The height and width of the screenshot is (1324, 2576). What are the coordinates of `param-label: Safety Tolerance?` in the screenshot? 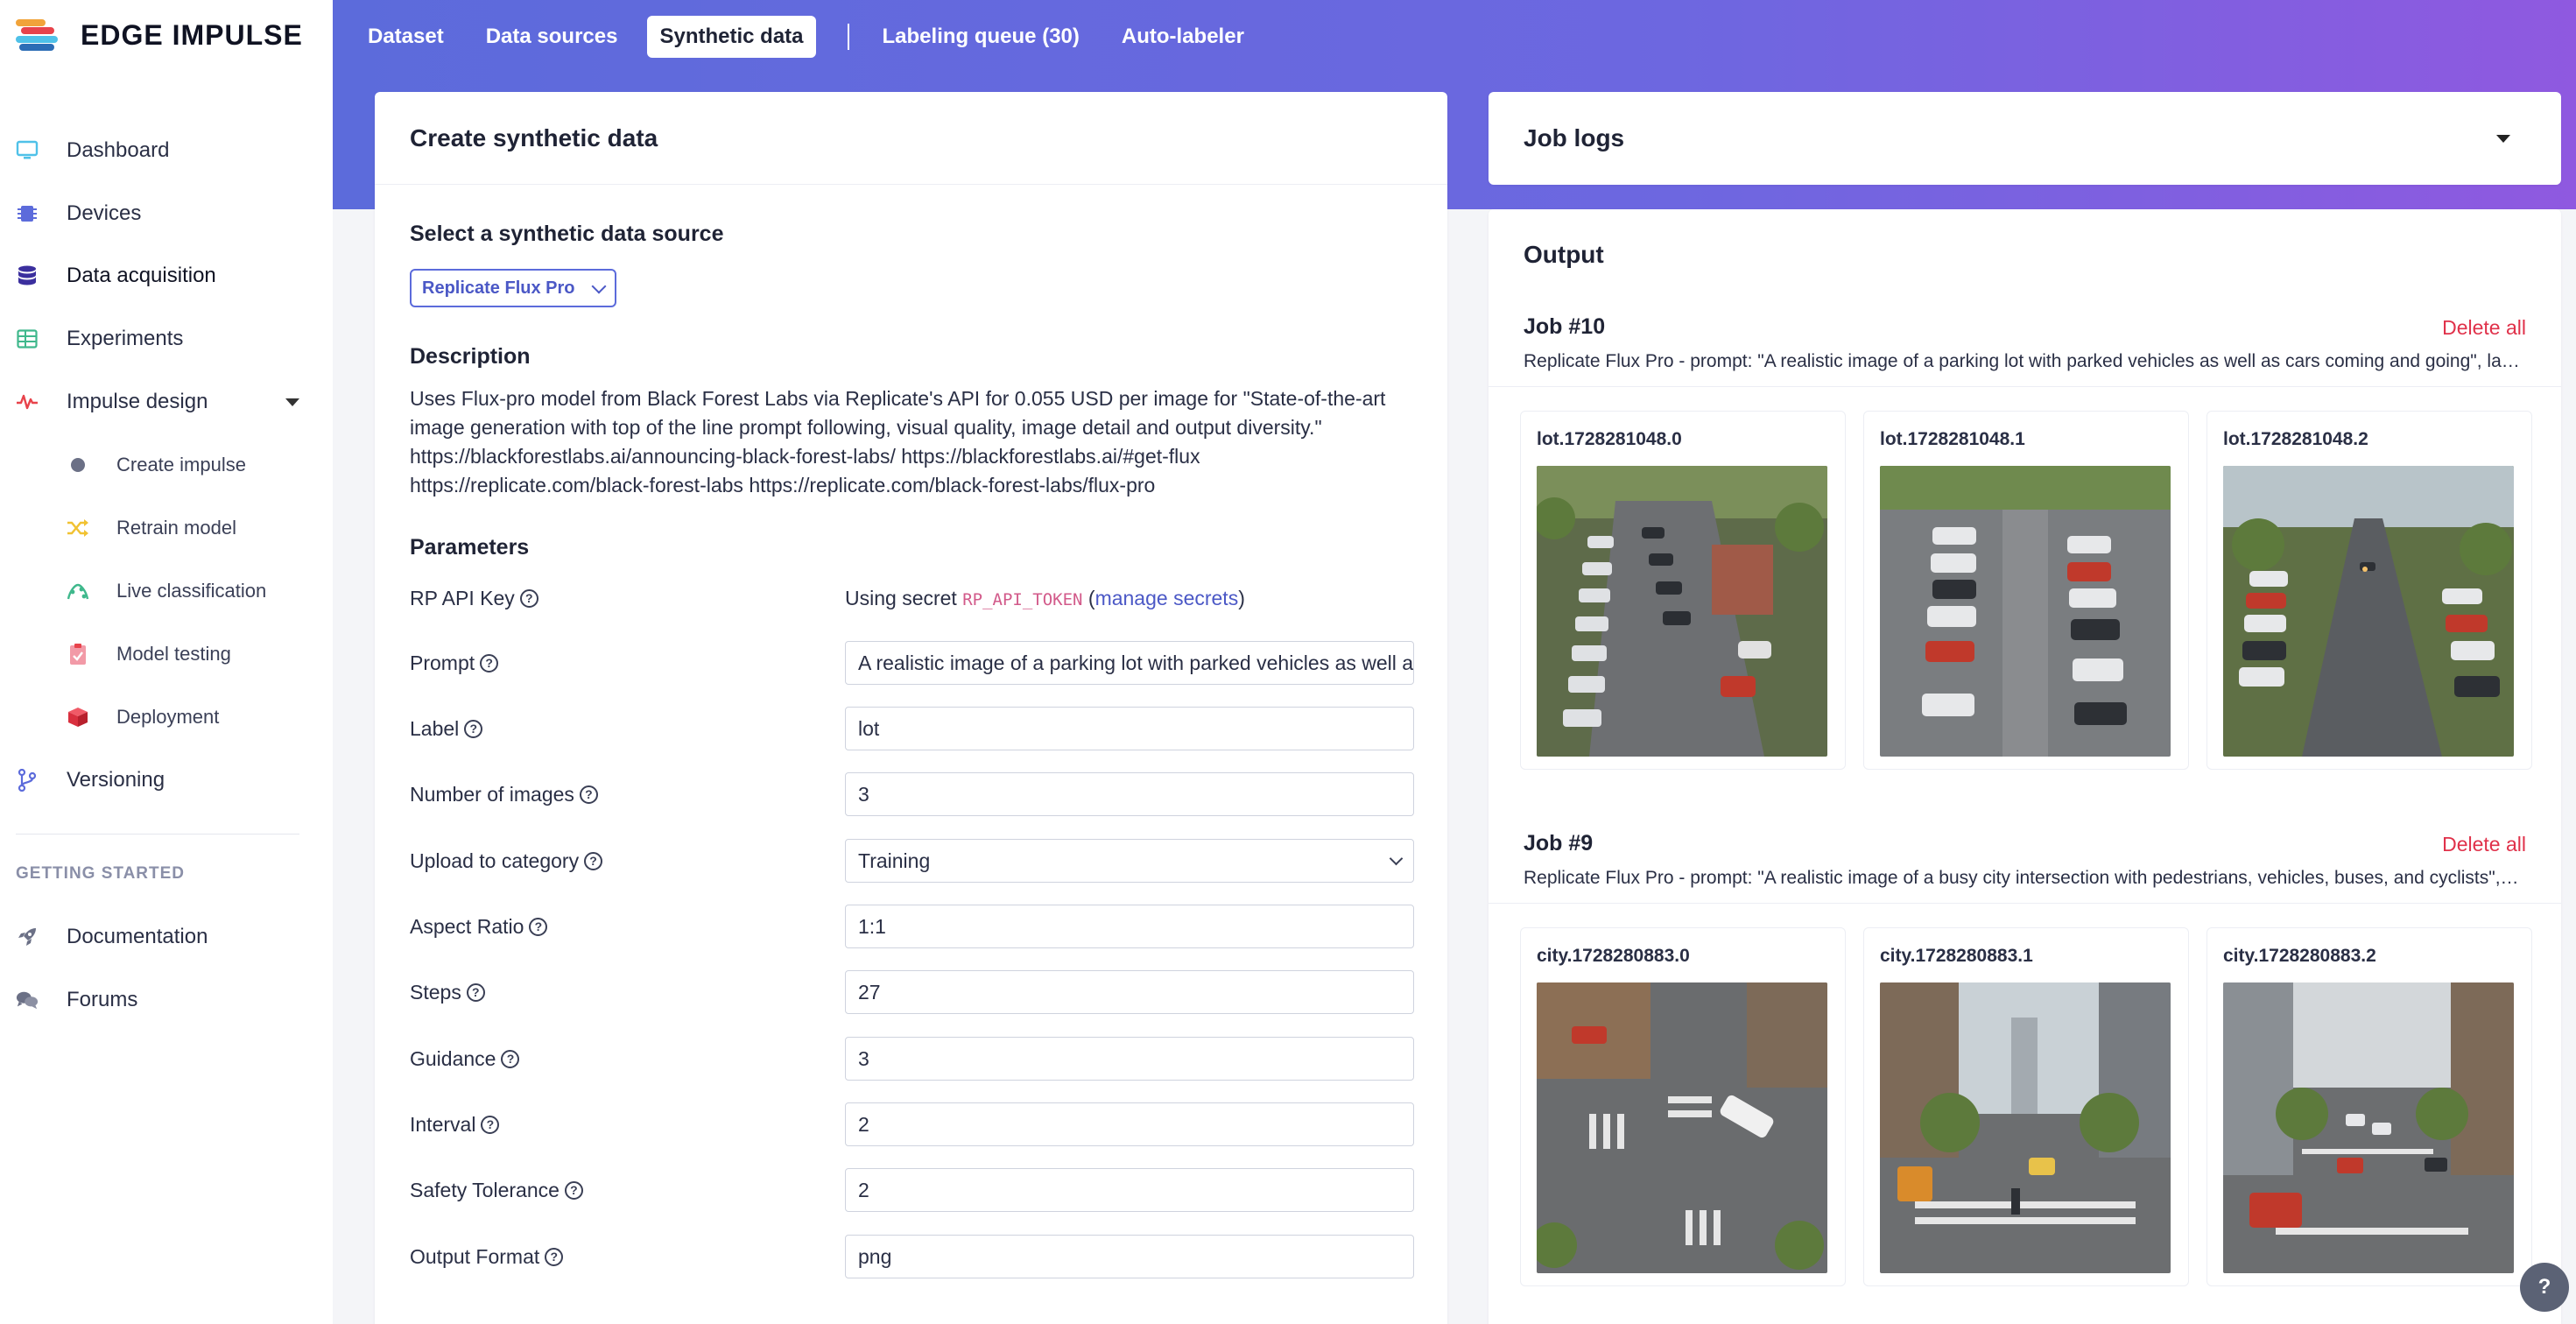 It's located at (496, 1191).